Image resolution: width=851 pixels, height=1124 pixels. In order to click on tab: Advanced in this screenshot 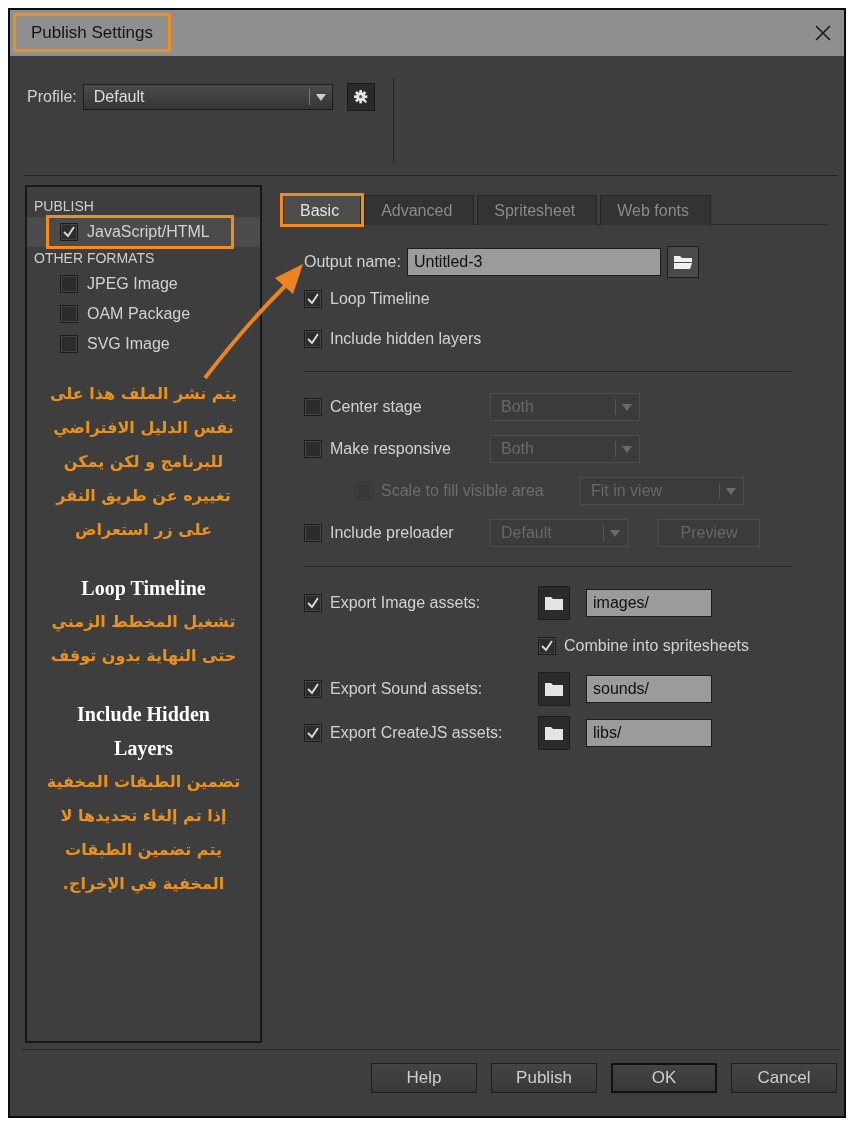, I will do `click(419, 210)`.